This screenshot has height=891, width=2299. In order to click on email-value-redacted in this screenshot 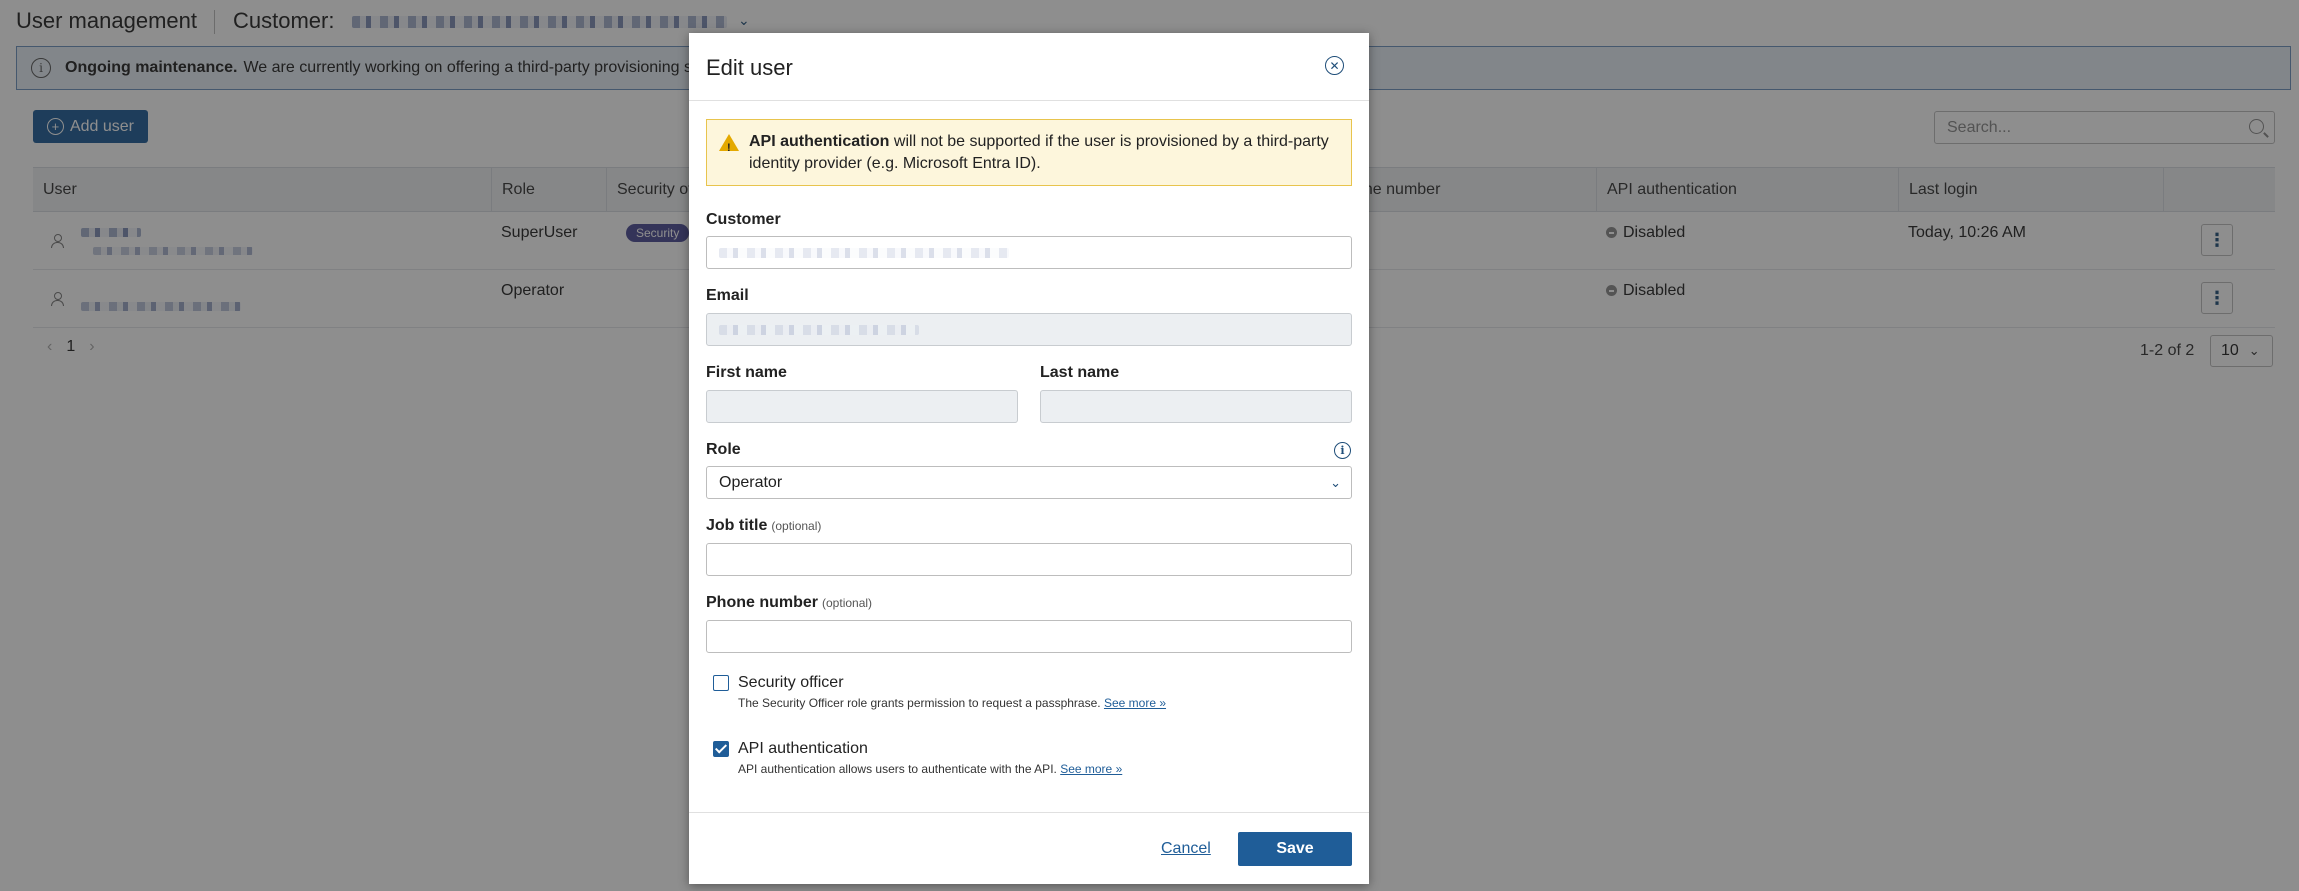, I will do `click(819, 329)`.